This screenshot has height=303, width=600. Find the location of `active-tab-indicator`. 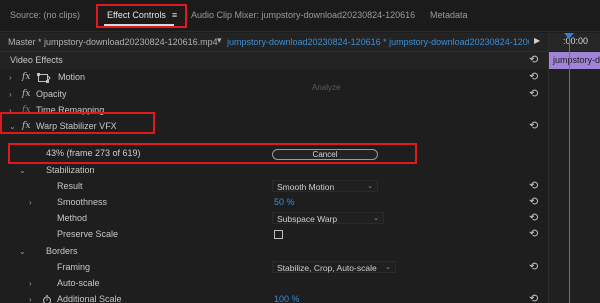

active-tab-indicator is located at coordinates (139, 25).